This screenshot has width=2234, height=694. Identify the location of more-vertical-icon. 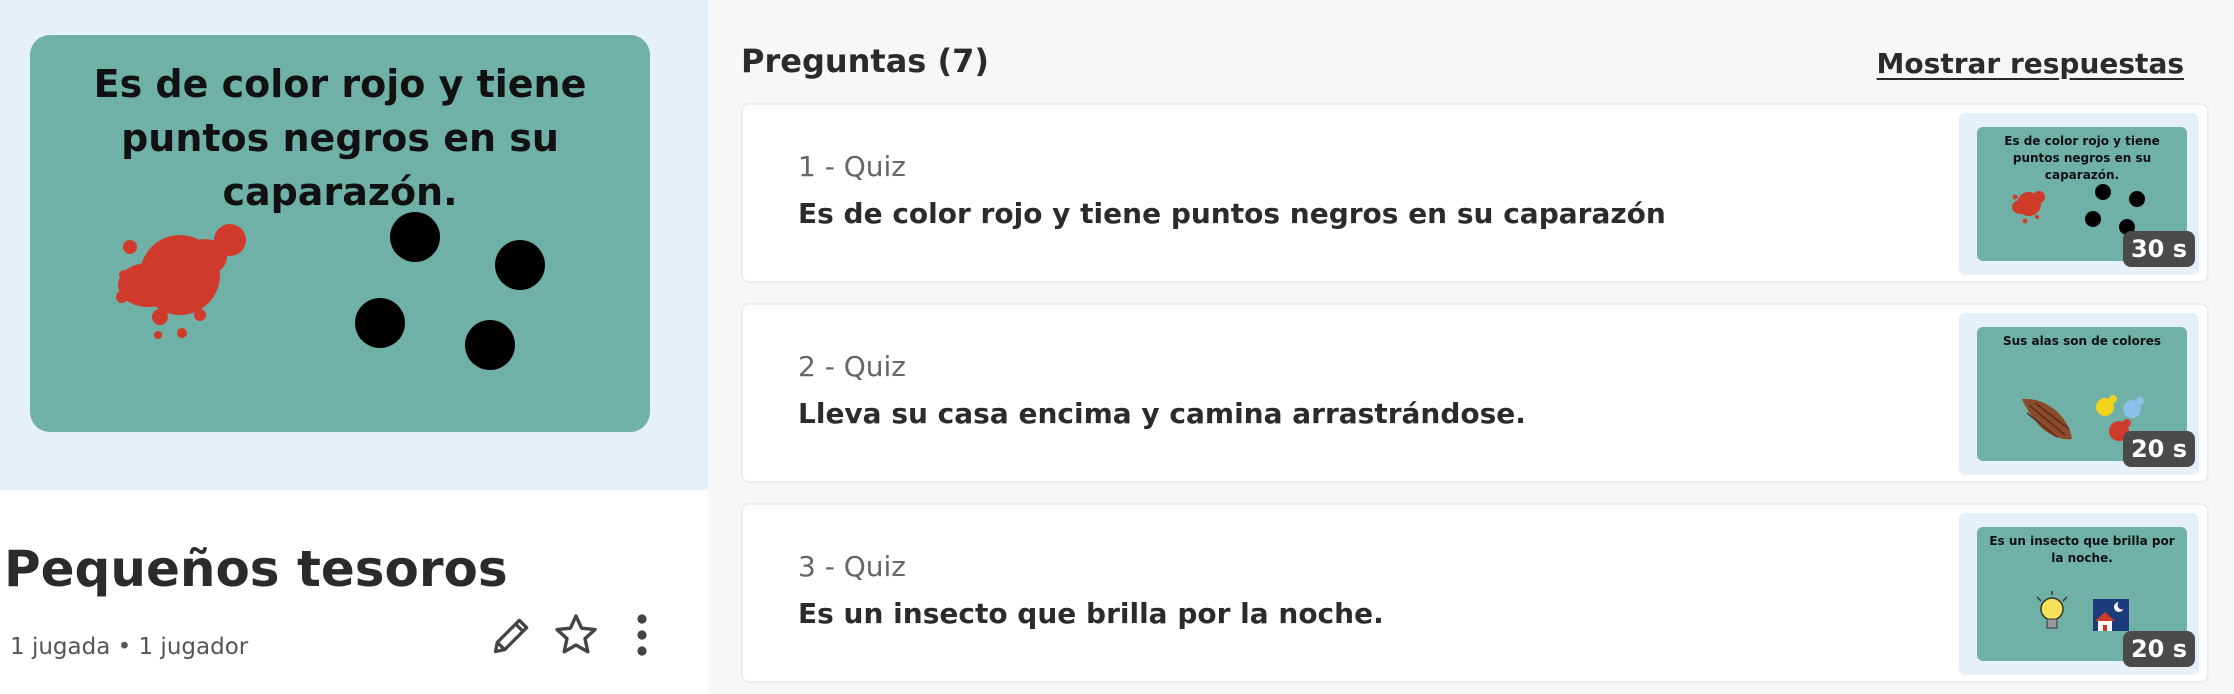
(642, 635).